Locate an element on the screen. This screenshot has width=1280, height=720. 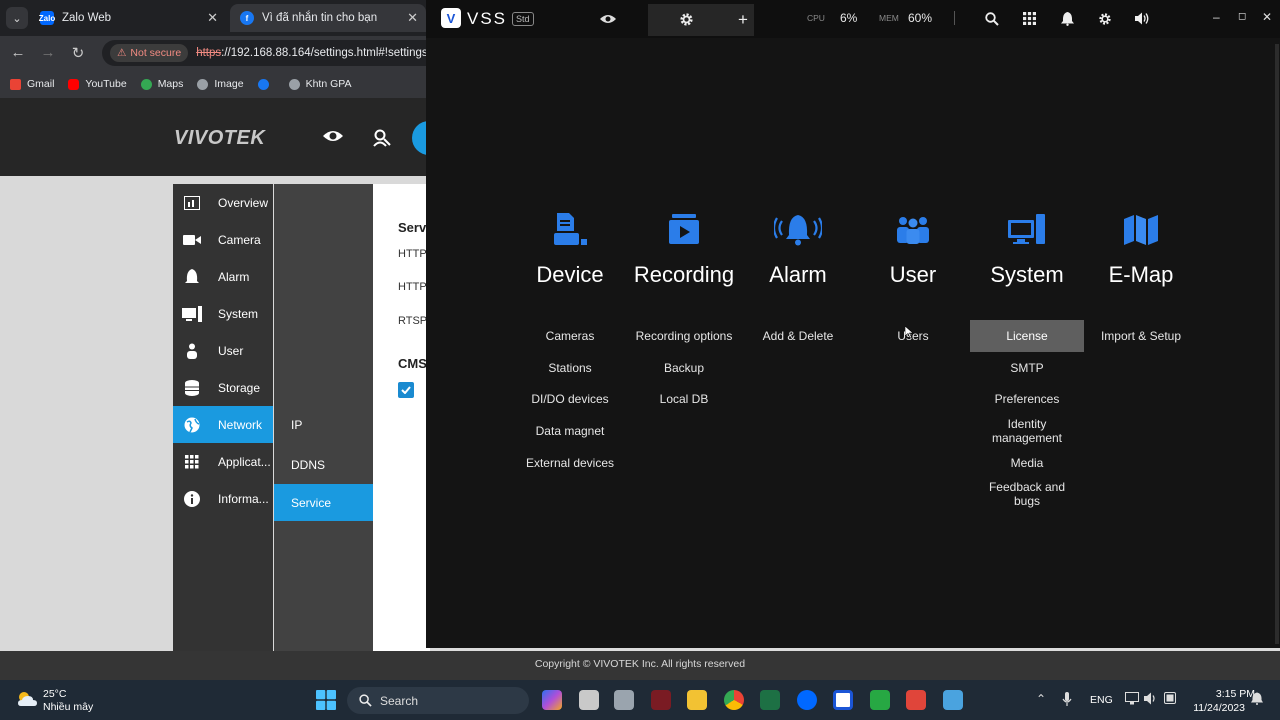
weather-cloud-icon is located at coordinates (27, 699).